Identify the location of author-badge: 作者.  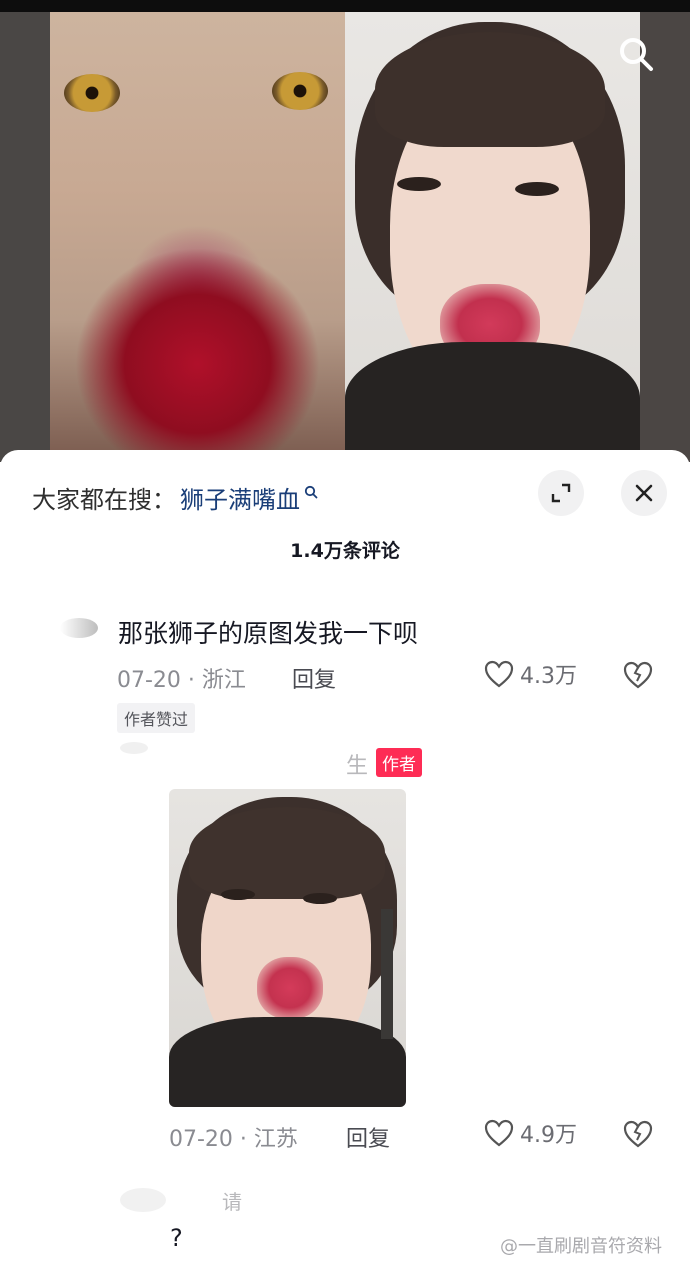
(399, 762).